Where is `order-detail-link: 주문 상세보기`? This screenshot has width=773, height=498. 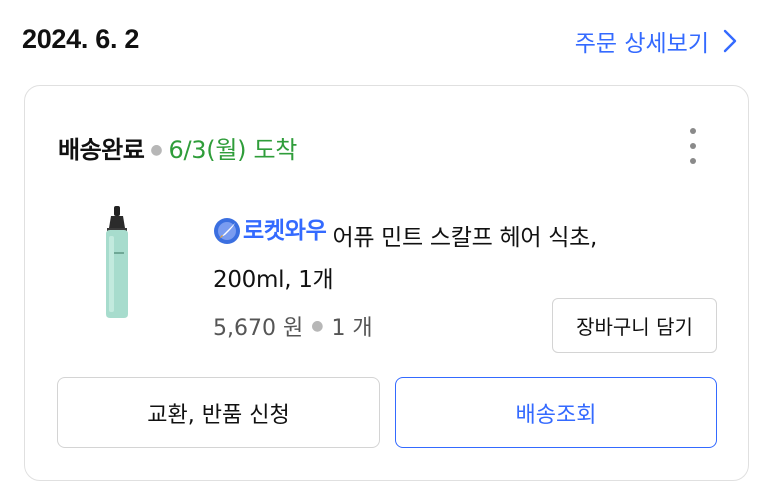
order-detail-link: 주문 상세보기 is located at coordinates (658, 41).